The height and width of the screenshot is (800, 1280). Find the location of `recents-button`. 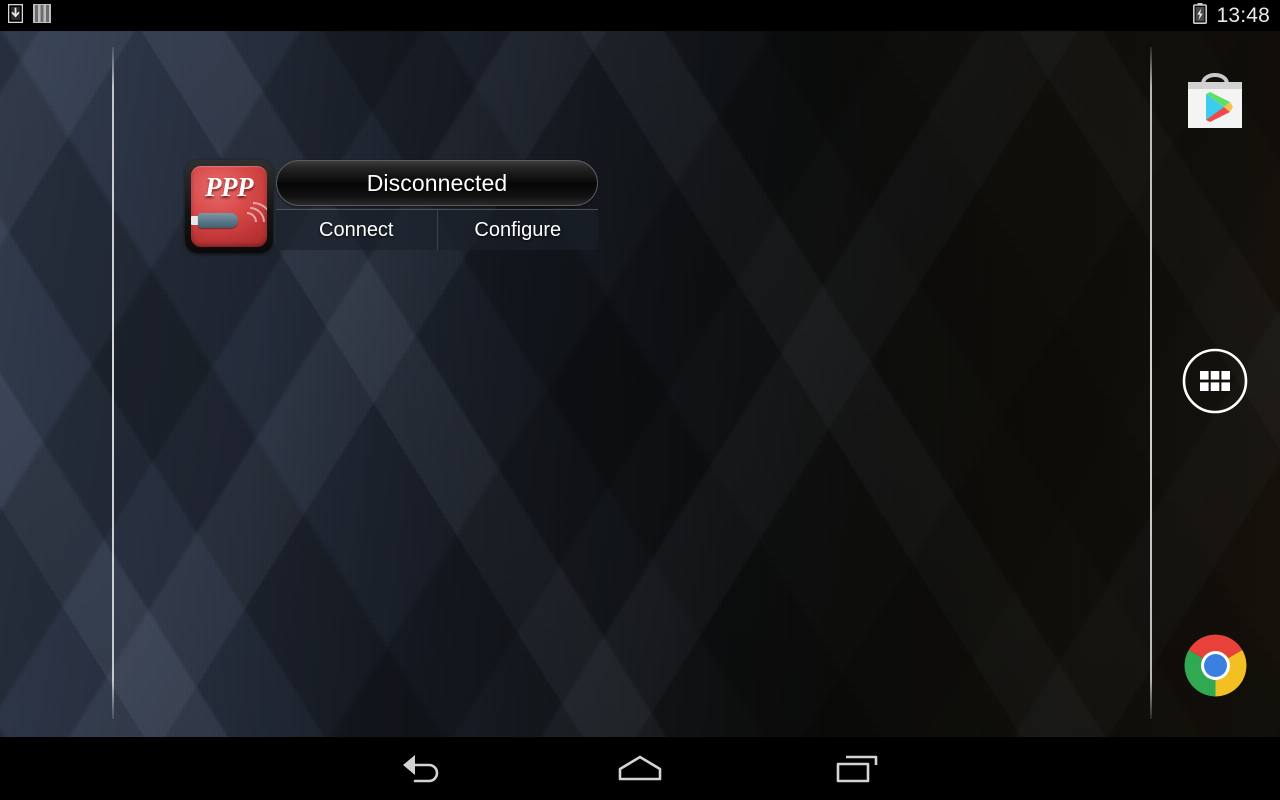

recents-button is located at coordinates (857, 768).